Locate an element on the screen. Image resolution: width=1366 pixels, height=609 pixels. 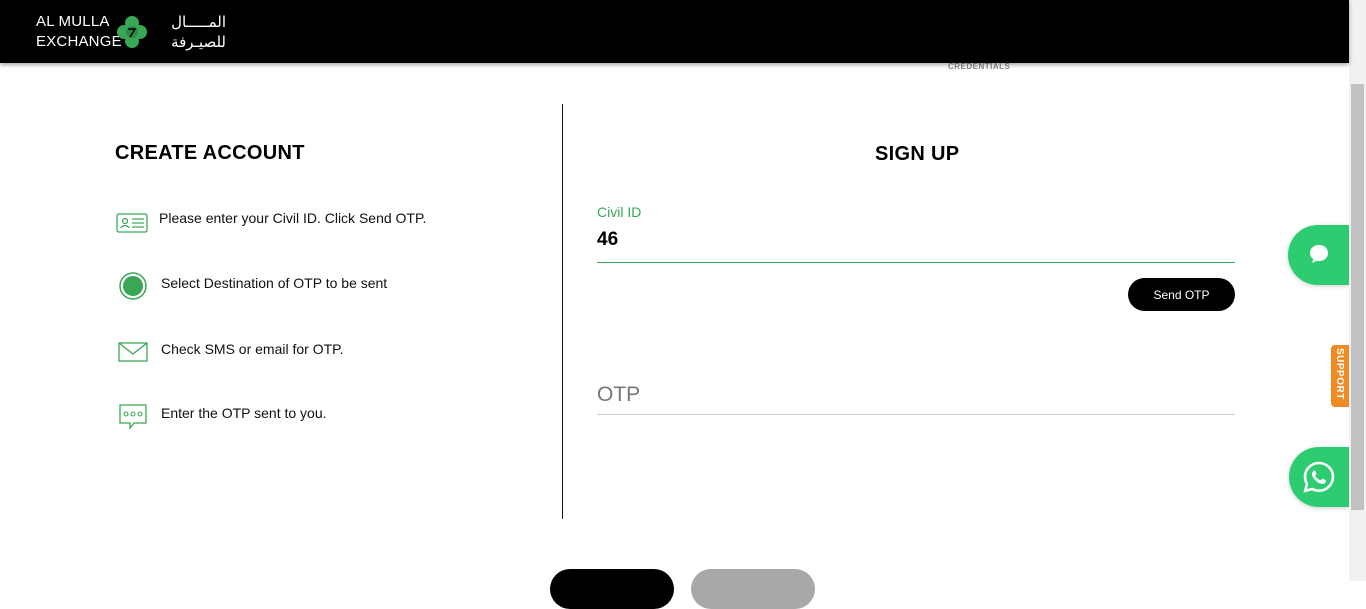
brand-name-ar-line1: المـــــال is located at coordinates (198, 22).